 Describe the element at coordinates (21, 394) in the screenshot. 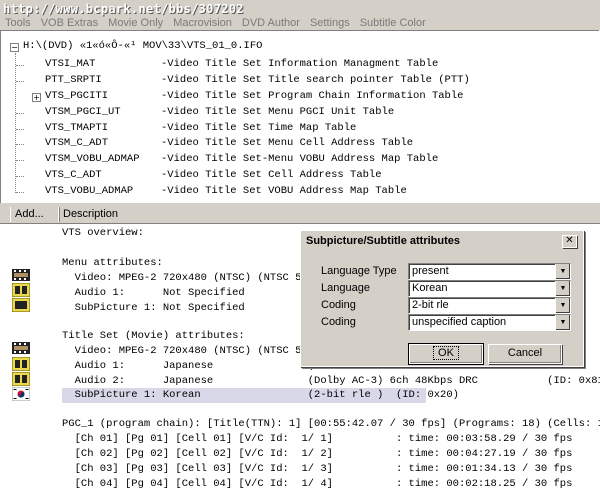

I see `korea-flag-icon` at that location.